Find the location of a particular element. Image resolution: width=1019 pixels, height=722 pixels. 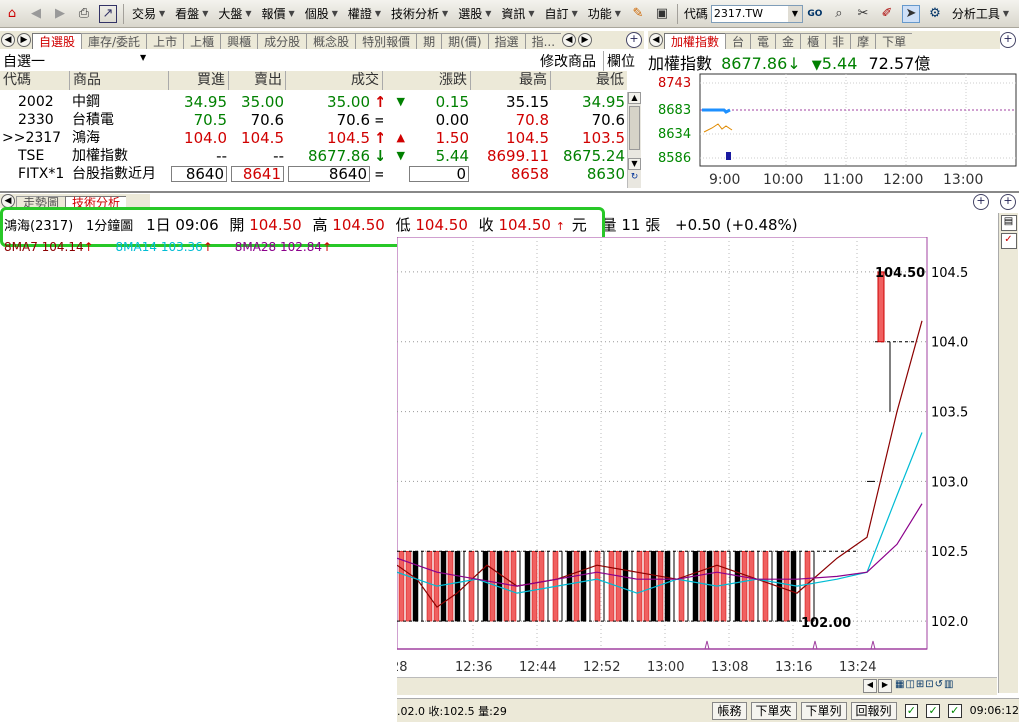

tab-finance: 金 is located at coordinates (788, 41).